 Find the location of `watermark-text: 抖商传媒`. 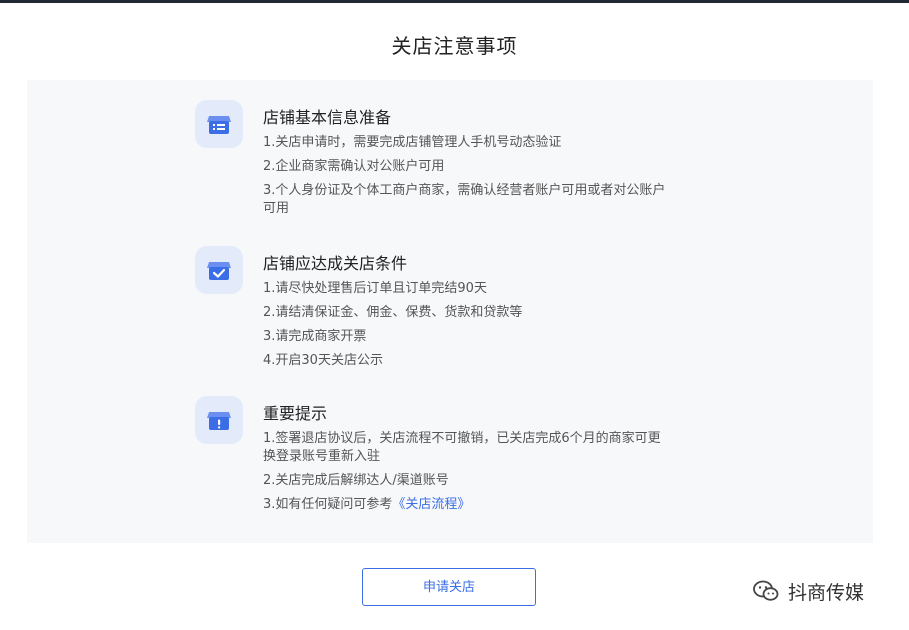

watermark-text: 抖商传媒 is located at coordinates (826, 592).